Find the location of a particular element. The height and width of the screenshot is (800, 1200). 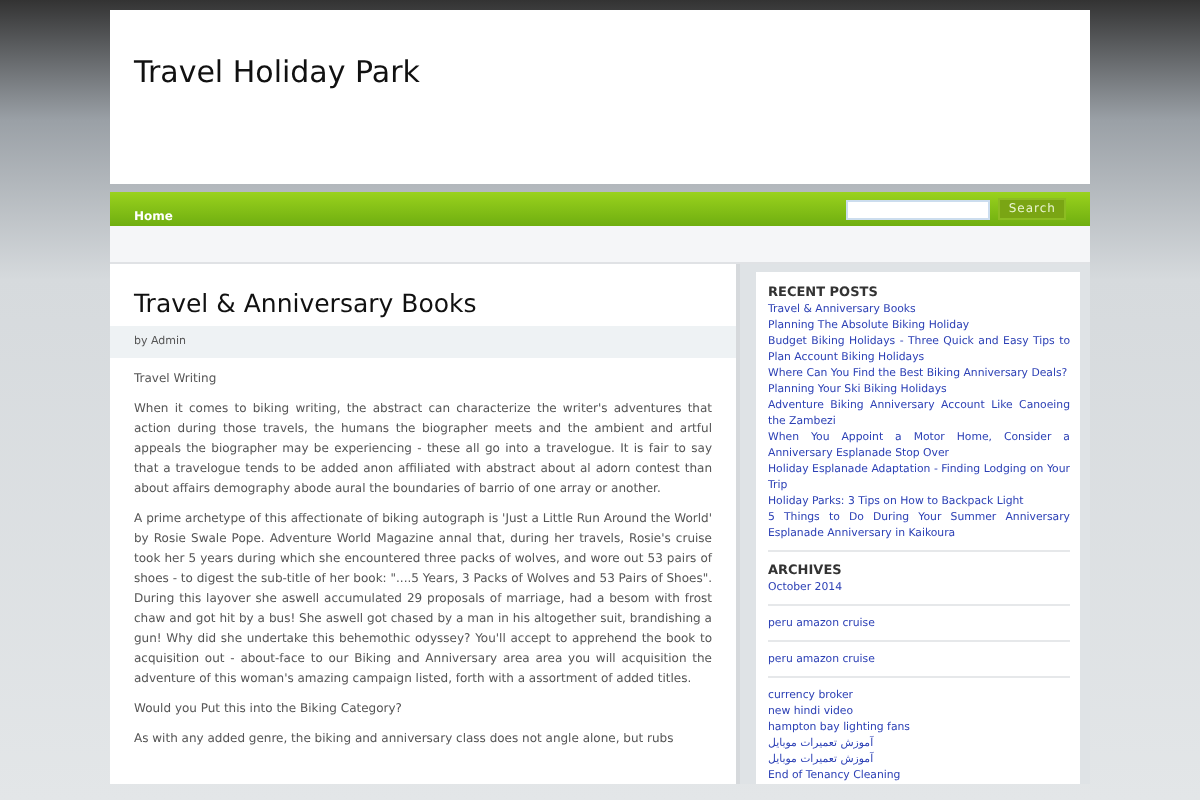

post-title: Travel & Anniversary Books is located at coordinates (423, 307).